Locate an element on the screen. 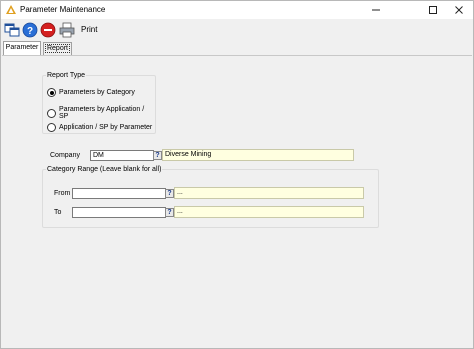 The width and height of the screenshot is (474, 349). tab-report-label: Report is located at coordinates (57, 48).